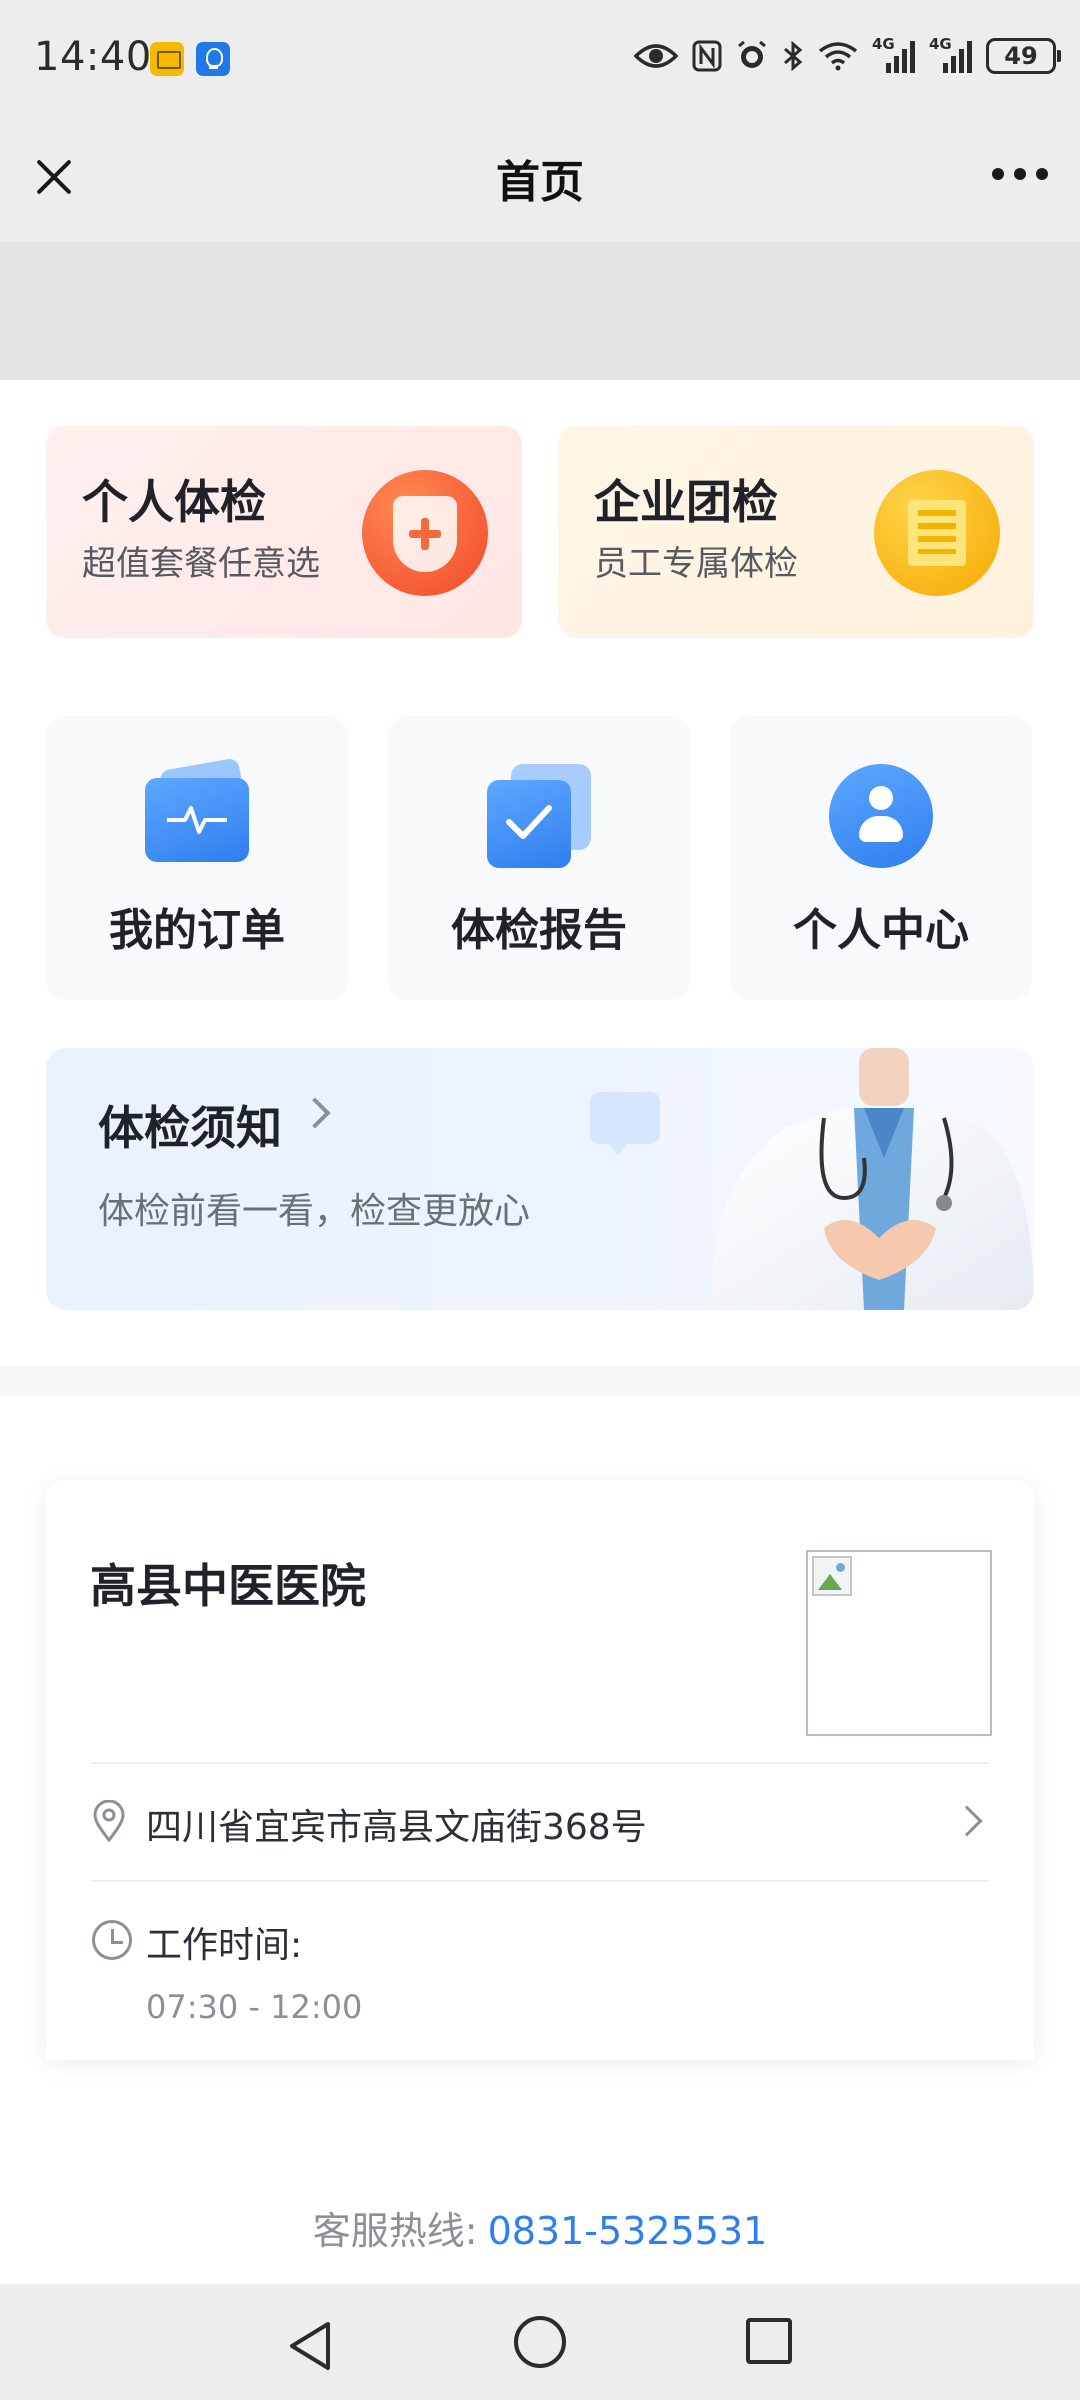  What do you see at coordinates (197, 812) in the screenshot?
I see `order-icon` at bounding box center [197, 812].